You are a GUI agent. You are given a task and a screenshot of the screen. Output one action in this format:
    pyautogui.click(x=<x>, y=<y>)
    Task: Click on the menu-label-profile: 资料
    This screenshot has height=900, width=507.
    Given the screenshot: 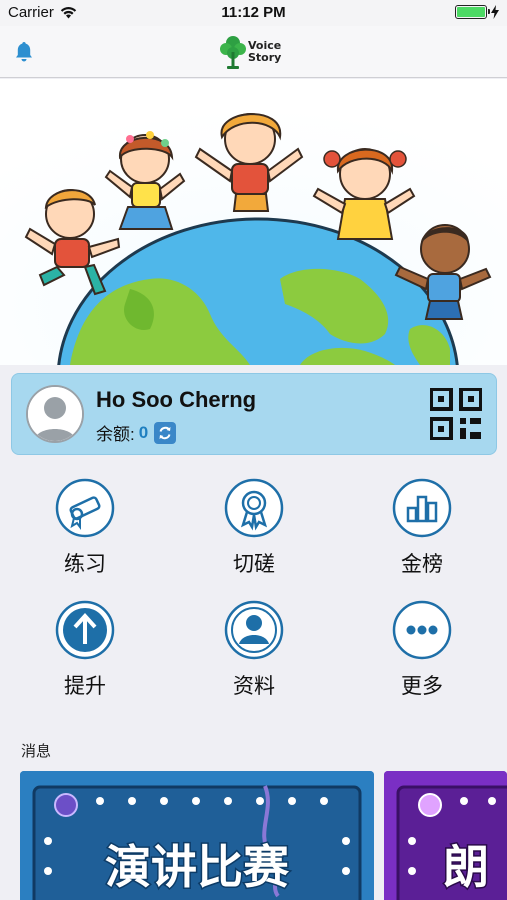 What is the action you would take?
    pyautogui.click(x=254, y=686)
    